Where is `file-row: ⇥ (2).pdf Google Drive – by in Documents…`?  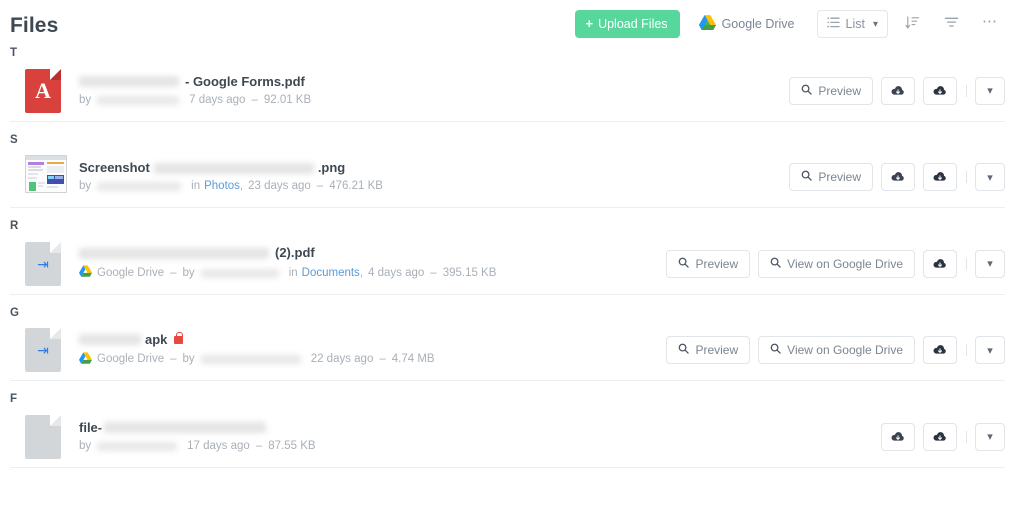
file-row: ⇥ (2).pdf Google Drive – by in Documents… is located at coordinates (512, 264).